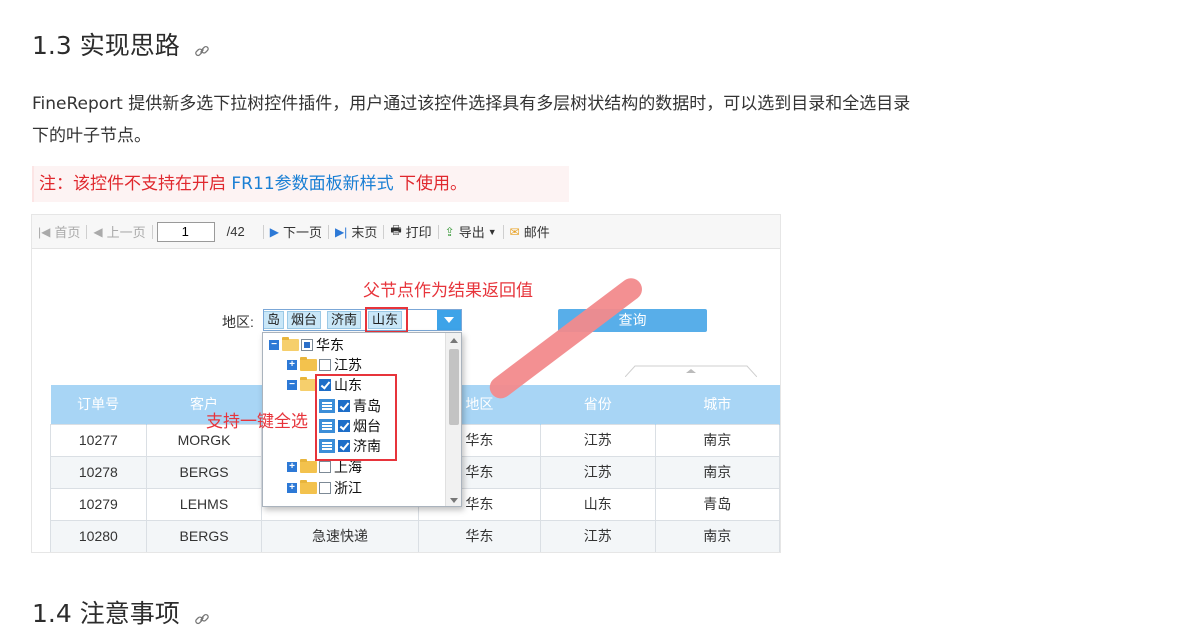 The width and height of the screenshot is (1192, 628). I want to click on divider, so click(152, 231).